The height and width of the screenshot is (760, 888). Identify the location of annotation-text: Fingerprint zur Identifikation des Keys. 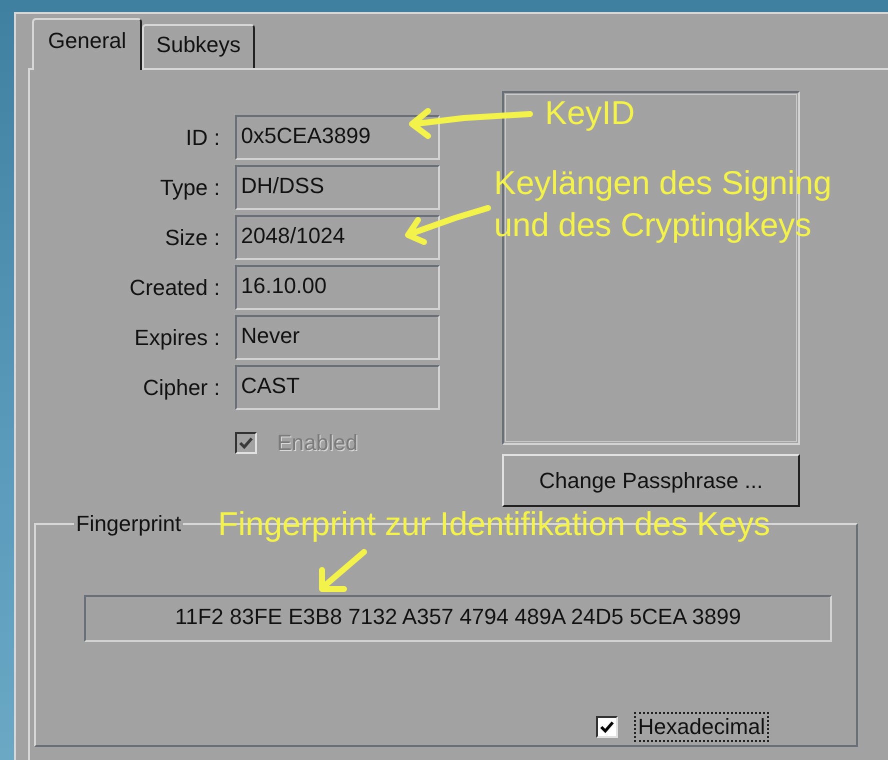
(494, 524).